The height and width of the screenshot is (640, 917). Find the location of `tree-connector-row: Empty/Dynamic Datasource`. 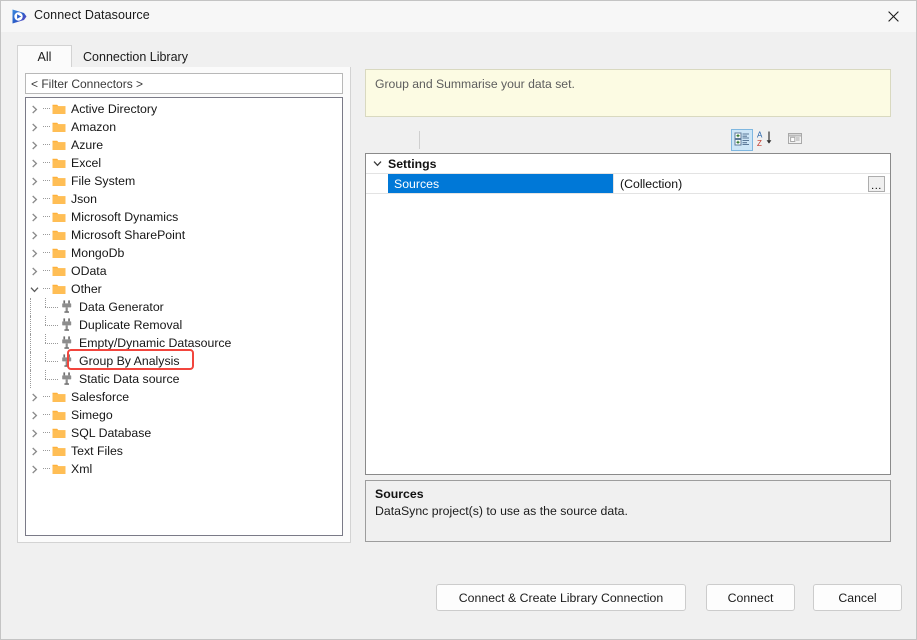

tree-connector-row: Empty/Dynamic Datasource is located at coordinates (184, 343).